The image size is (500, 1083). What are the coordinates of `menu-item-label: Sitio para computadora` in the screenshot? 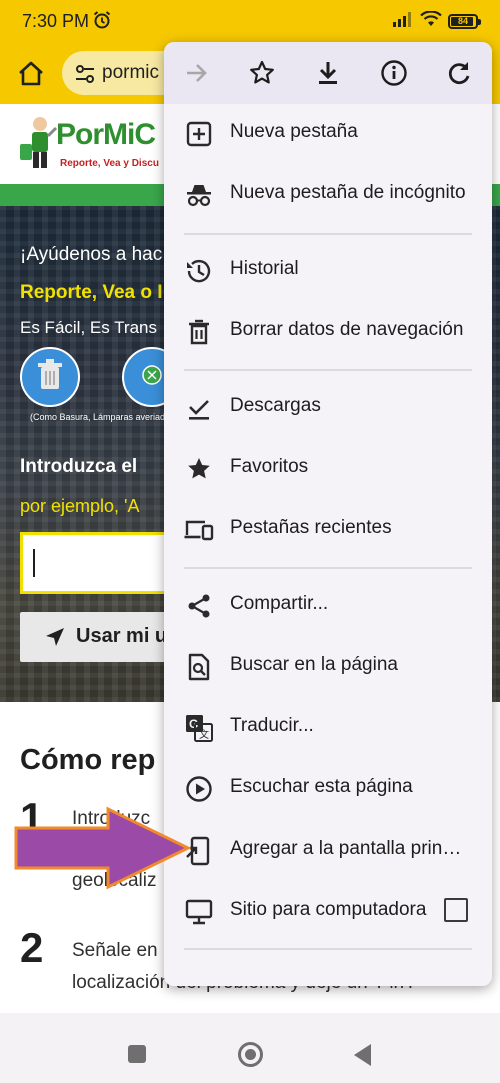 It's located at (328, 909).